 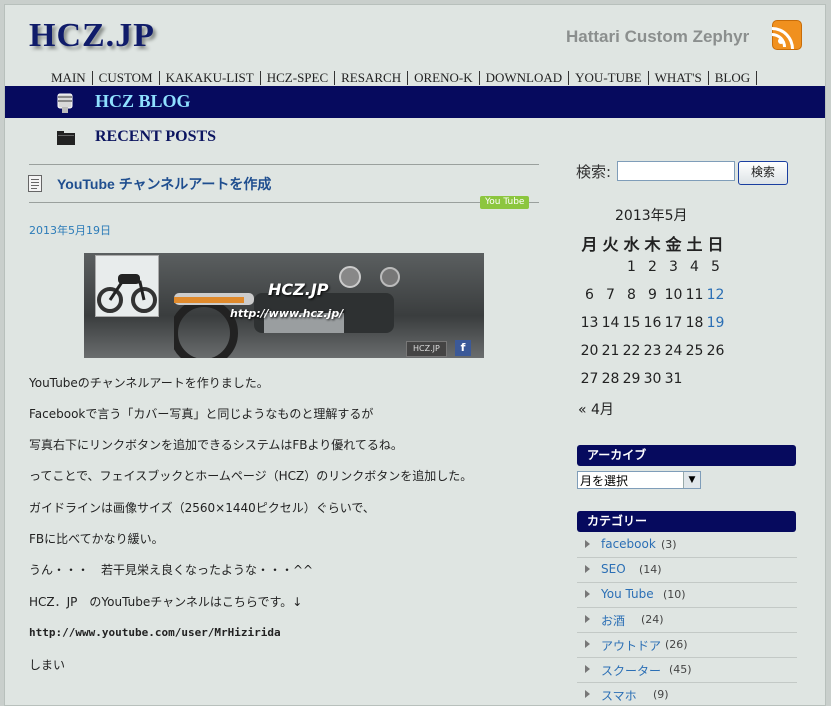 What do you see at coordinates (715, 351) in the screenshot?
I see `calendar-day: 26` at bounding box center [715, 351].